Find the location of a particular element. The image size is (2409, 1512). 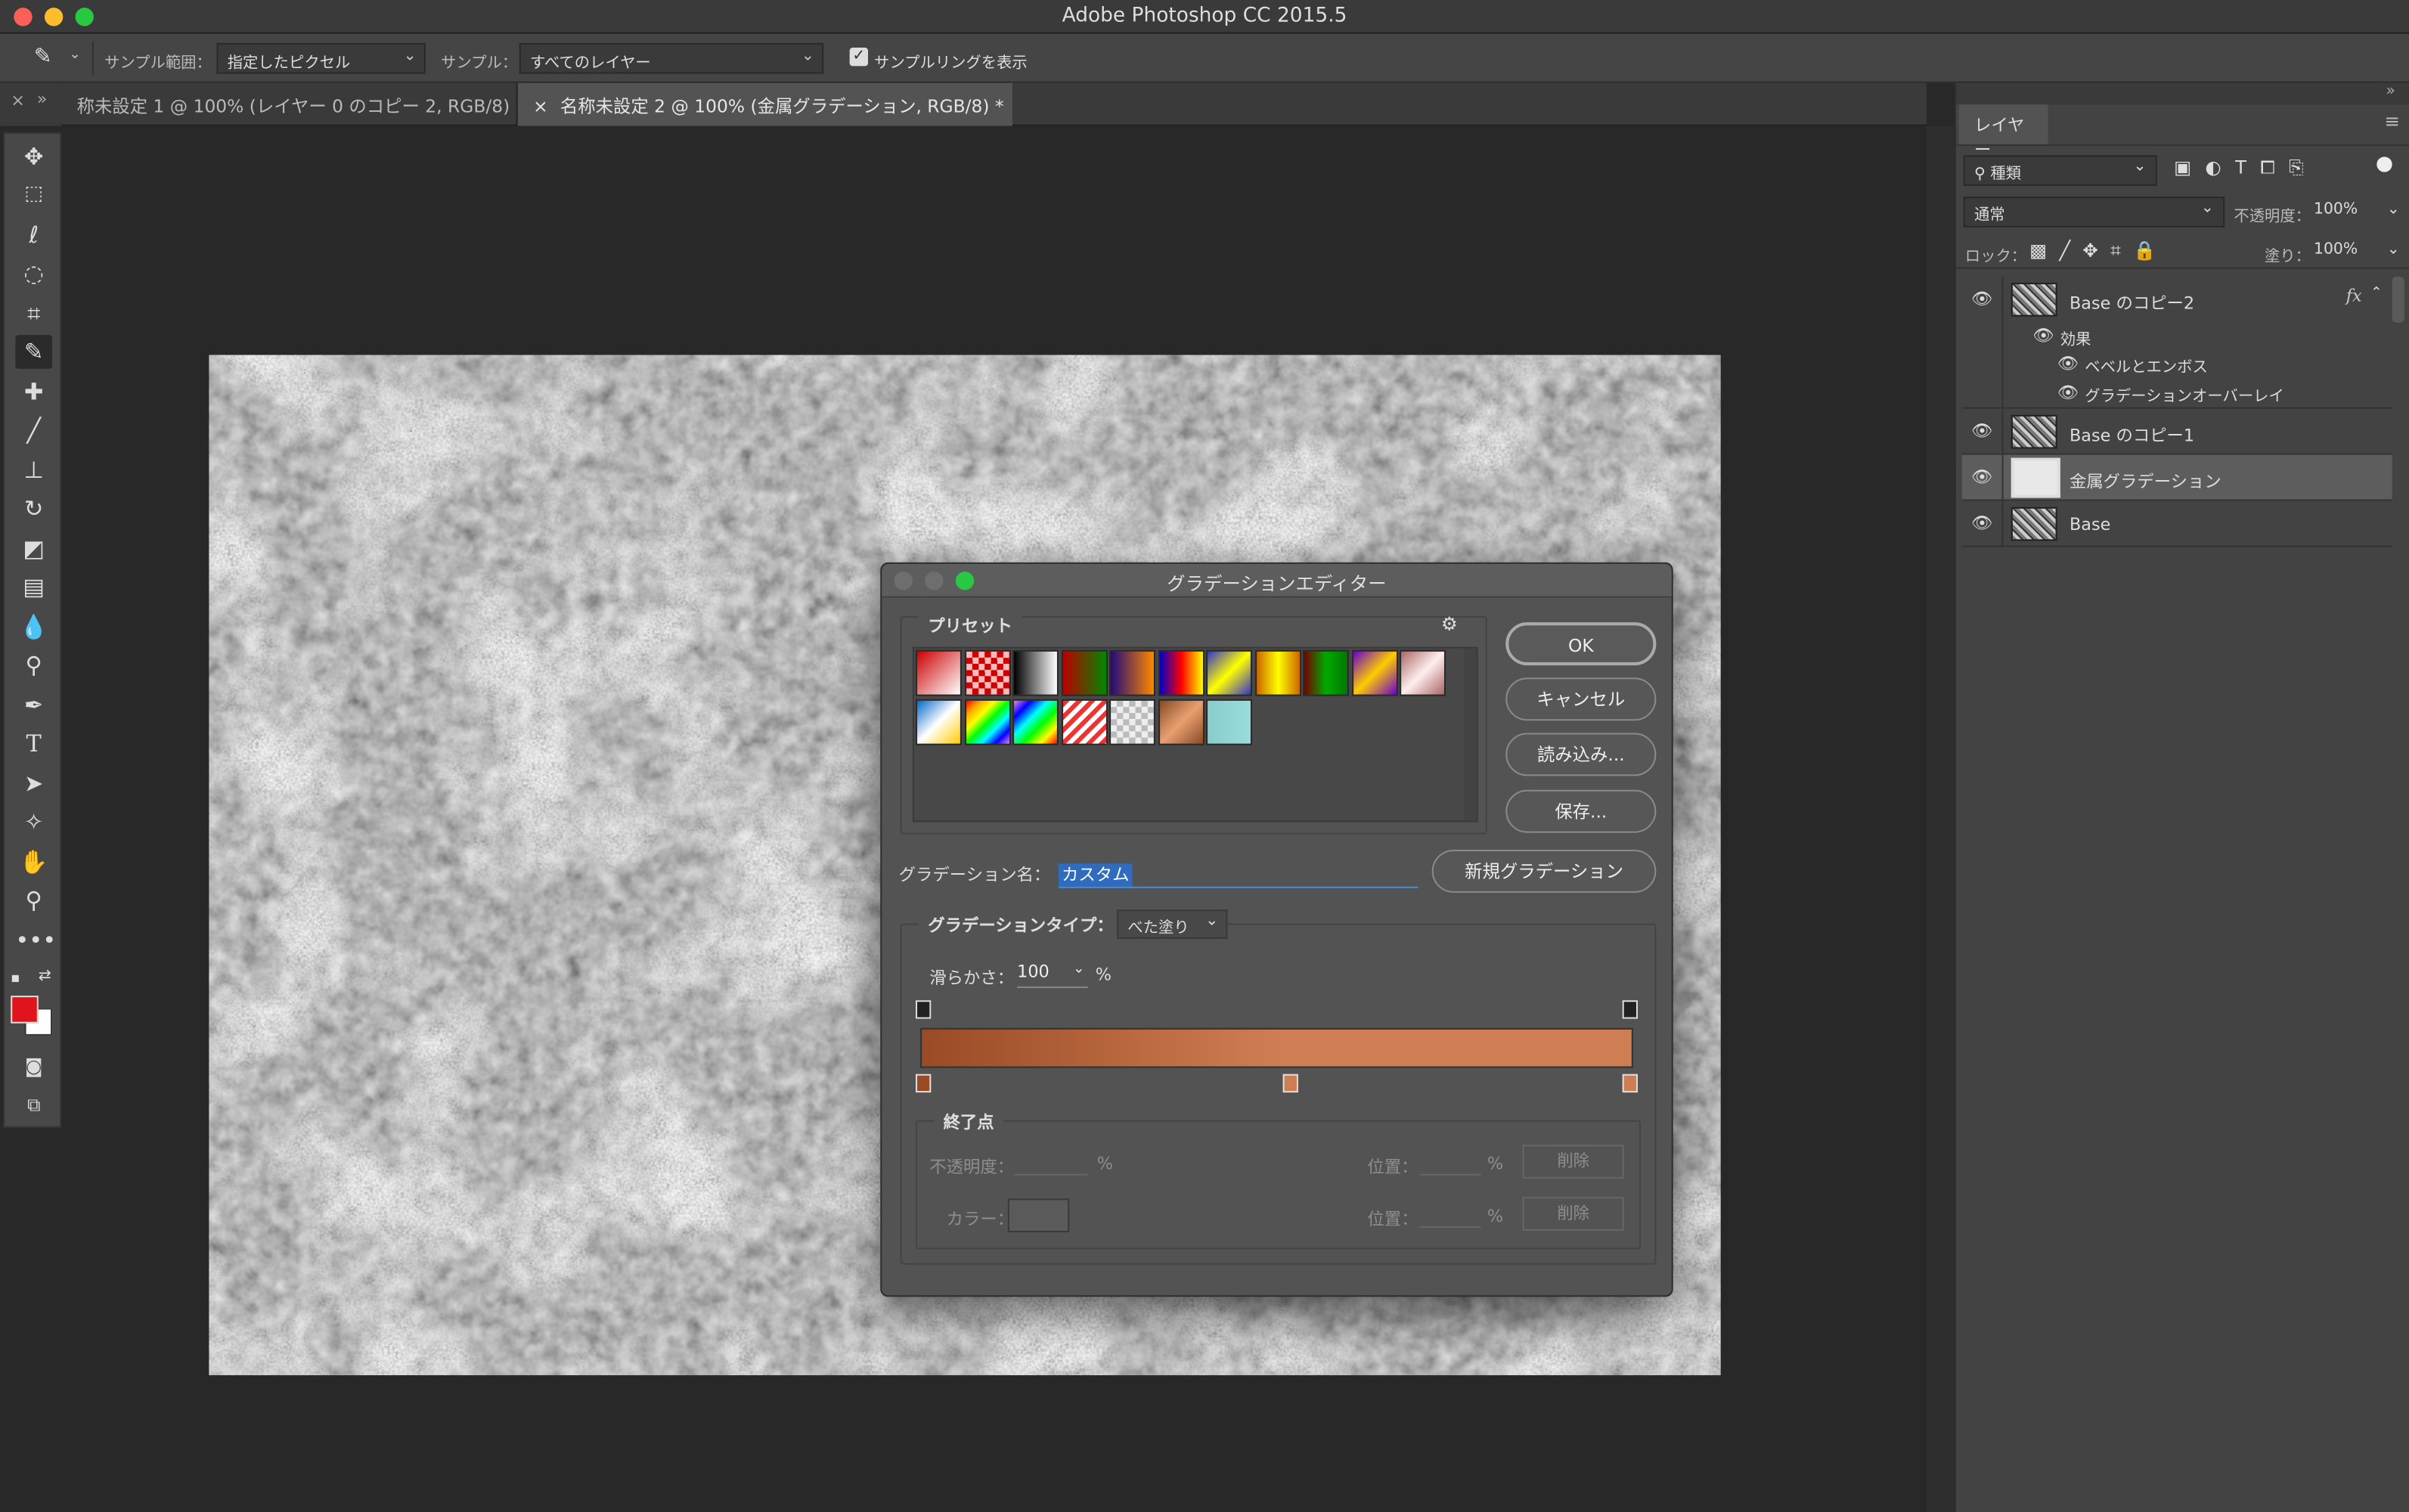

chevron-down-icon: ⌄ is located at coordinates (74, 56).